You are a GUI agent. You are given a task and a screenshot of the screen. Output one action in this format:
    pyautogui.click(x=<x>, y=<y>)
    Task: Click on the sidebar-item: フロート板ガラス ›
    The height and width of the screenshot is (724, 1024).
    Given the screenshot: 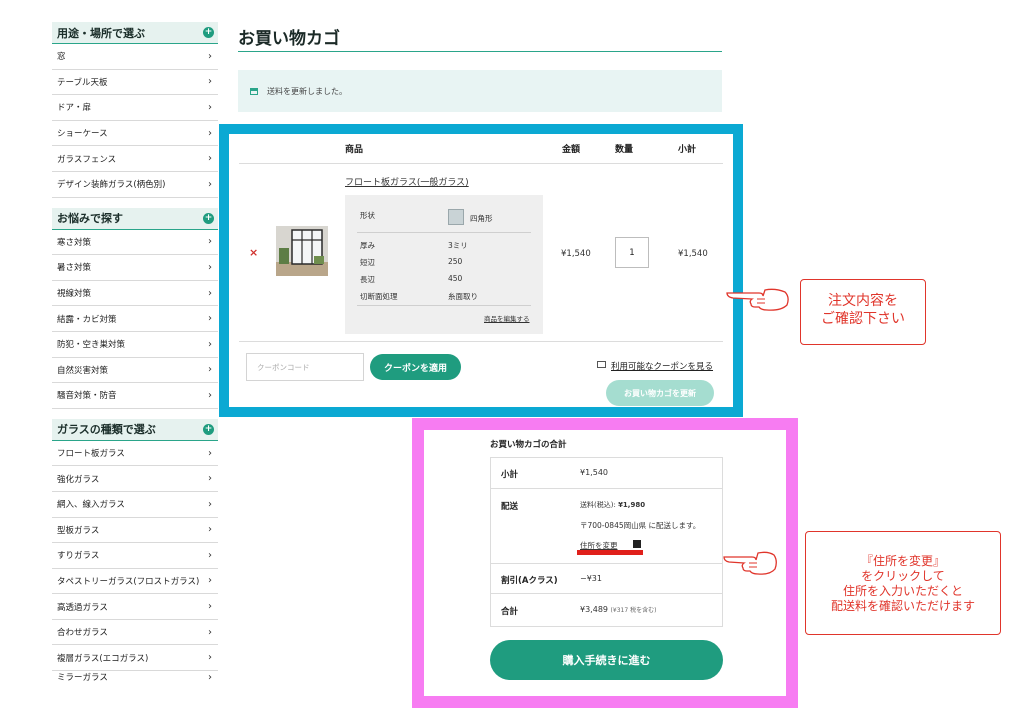 What is the action you would take?
    pyautogui.click(x=135, y=454)
    